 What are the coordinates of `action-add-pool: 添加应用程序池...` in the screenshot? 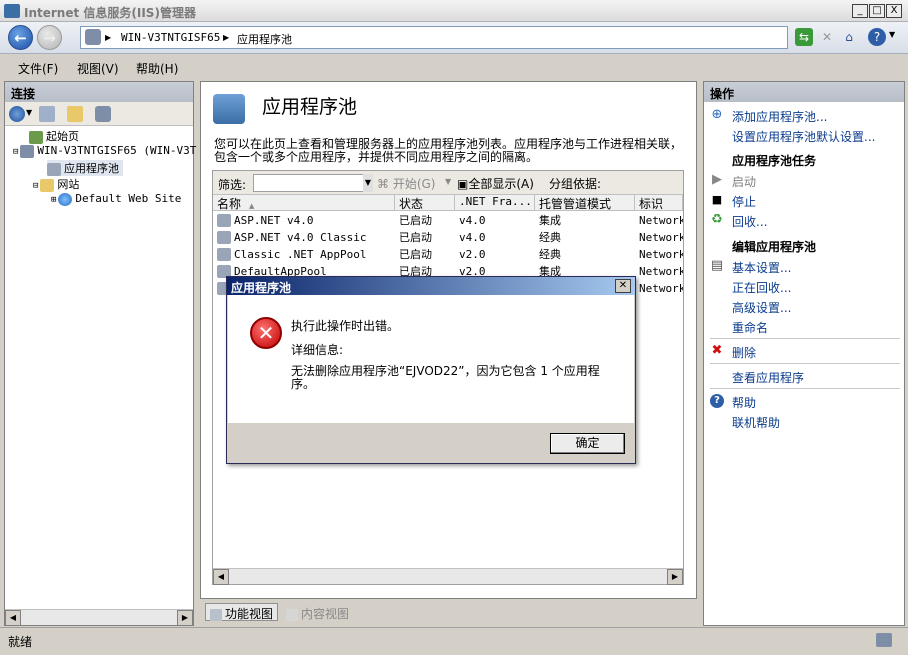 It's located at (779, 116).